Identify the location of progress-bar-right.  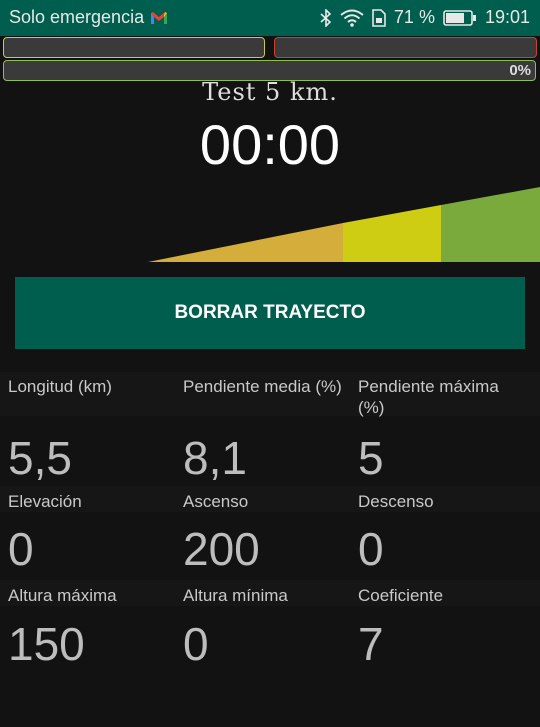
(405, 47).